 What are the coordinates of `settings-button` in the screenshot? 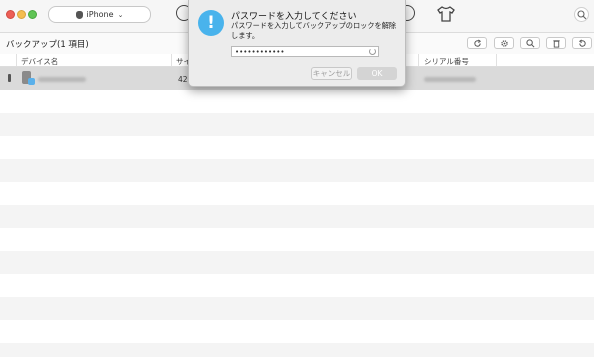 It's located at (504, 43).